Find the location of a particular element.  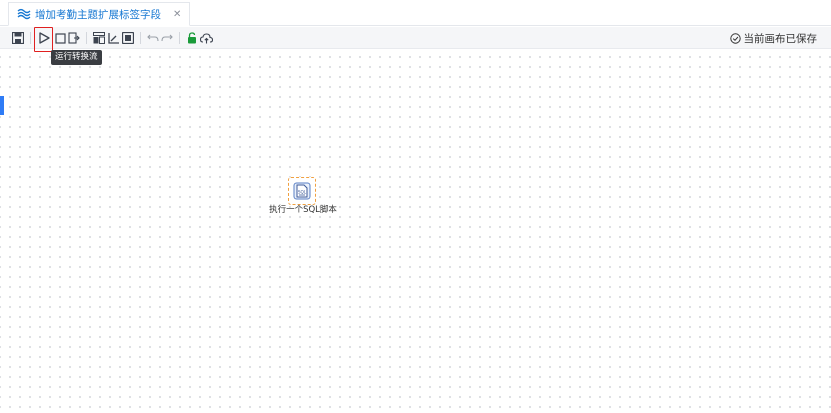

redo-icon is located at coordinates (167, 38).